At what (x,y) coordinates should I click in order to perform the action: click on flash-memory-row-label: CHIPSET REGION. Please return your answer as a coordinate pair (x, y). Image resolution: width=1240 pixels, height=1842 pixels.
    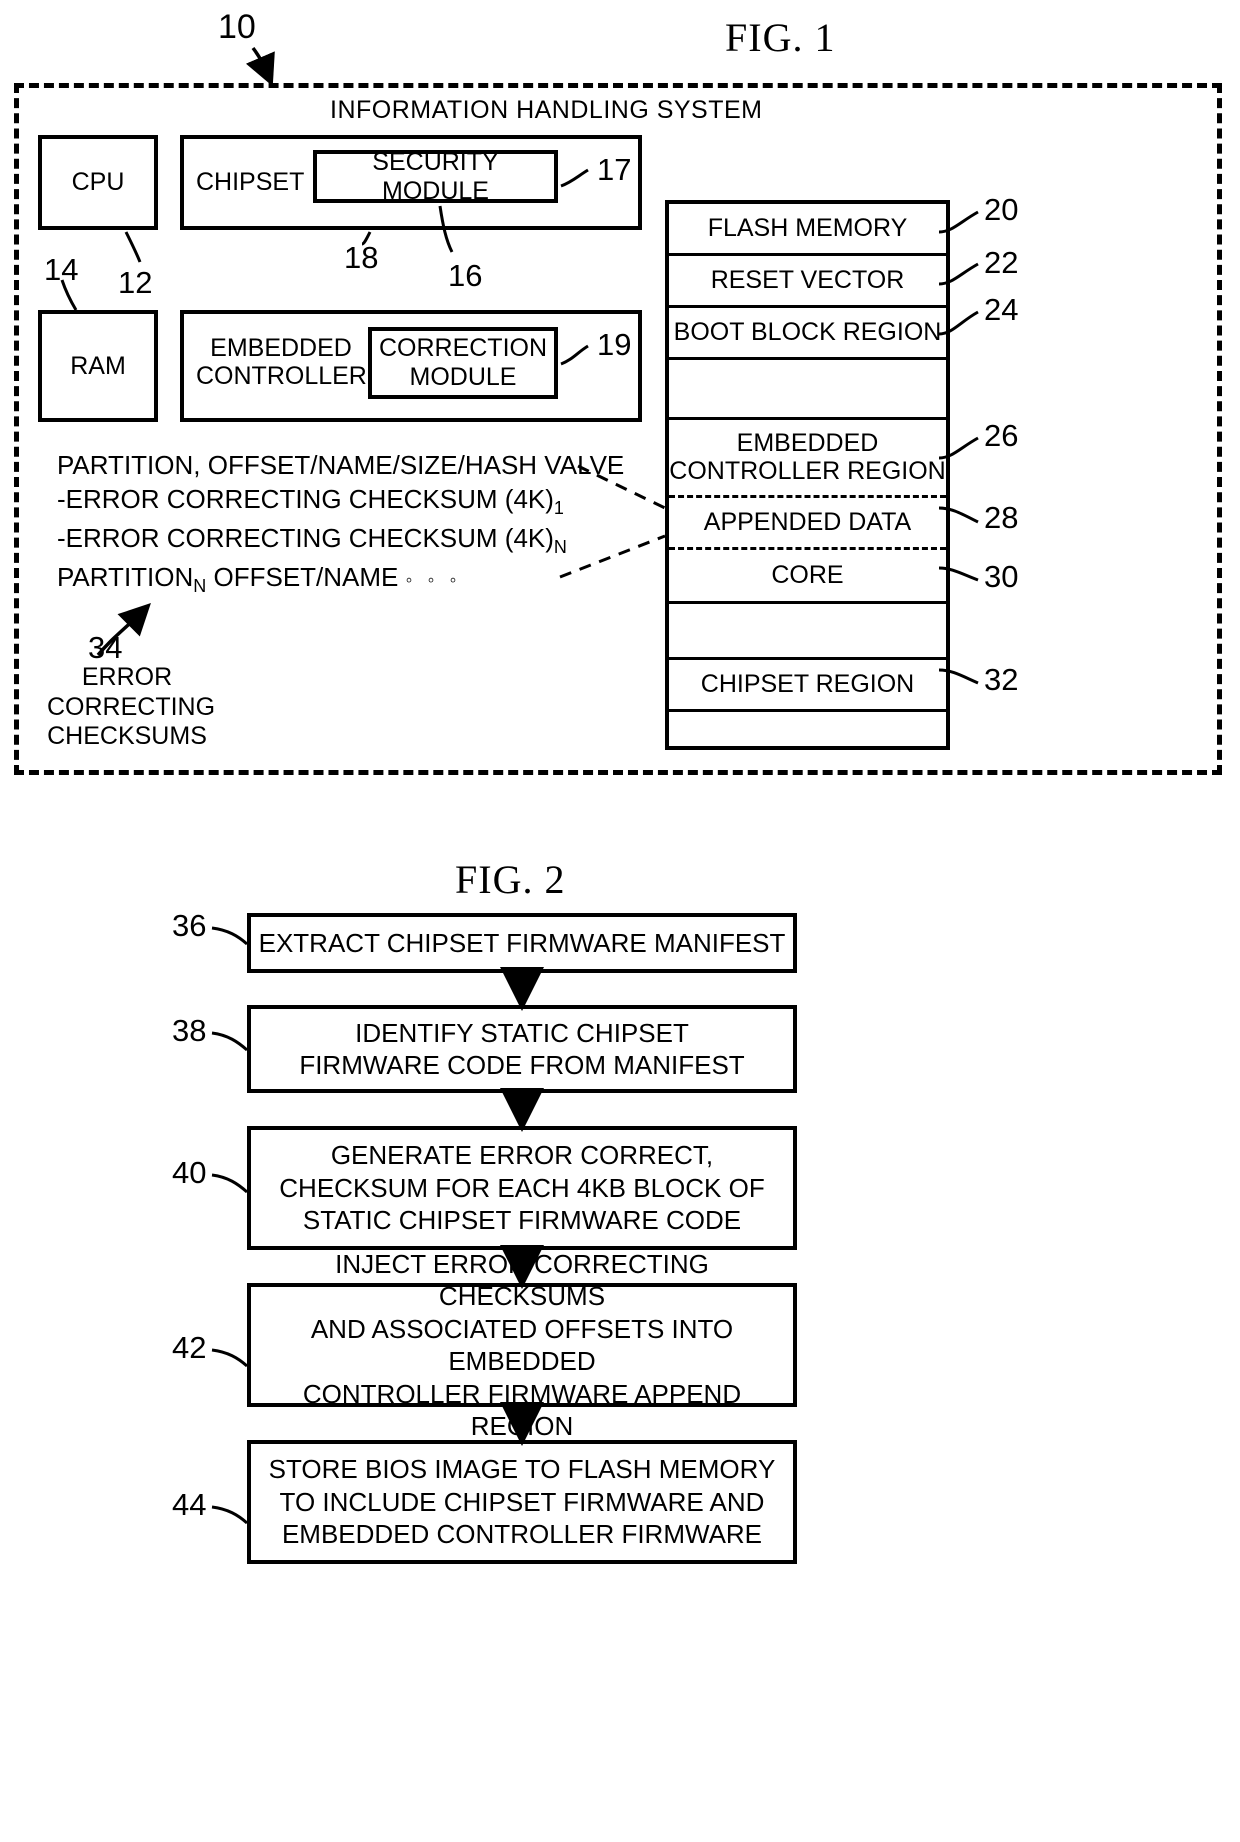
    Looking at the image, I should click on (807, 683).